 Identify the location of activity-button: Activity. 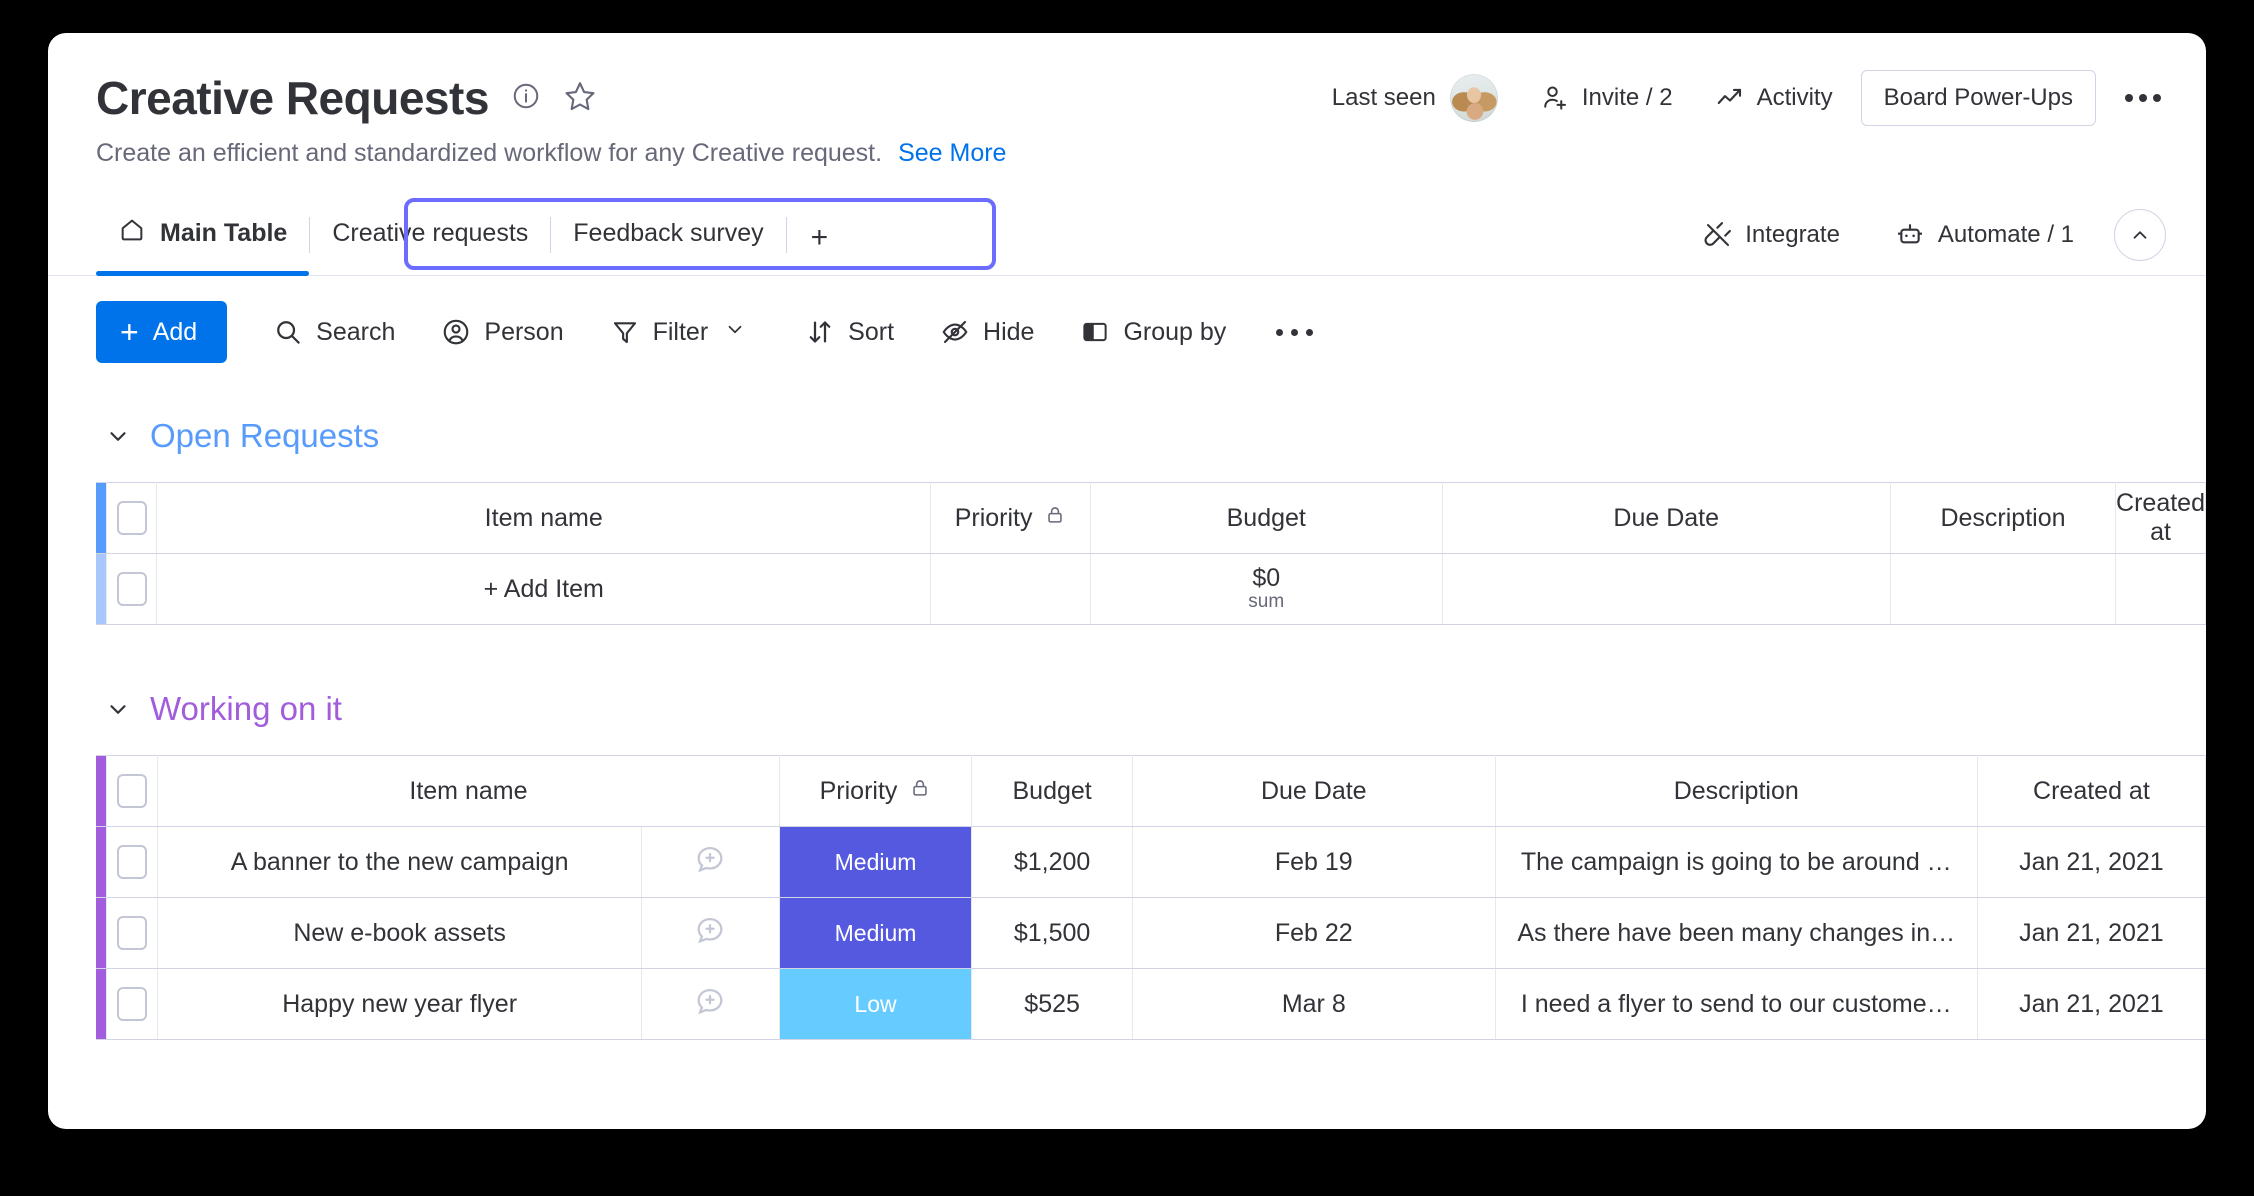
(1774, 98).